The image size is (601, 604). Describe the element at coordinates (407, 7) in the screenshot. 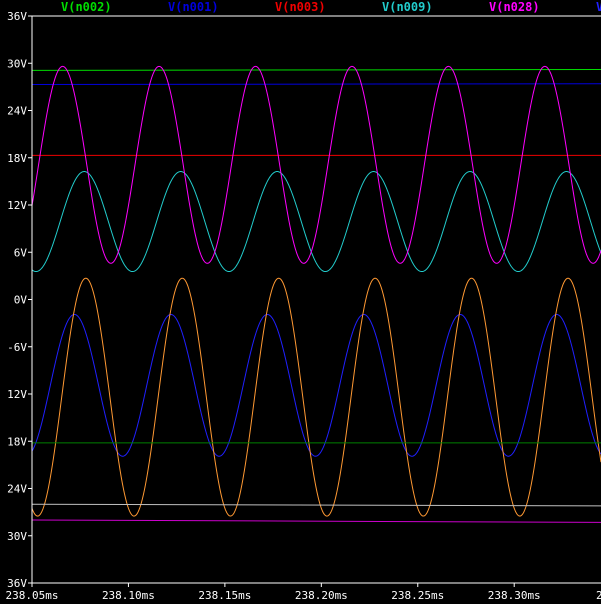

I see `legend-item: V(n009)` at that location.